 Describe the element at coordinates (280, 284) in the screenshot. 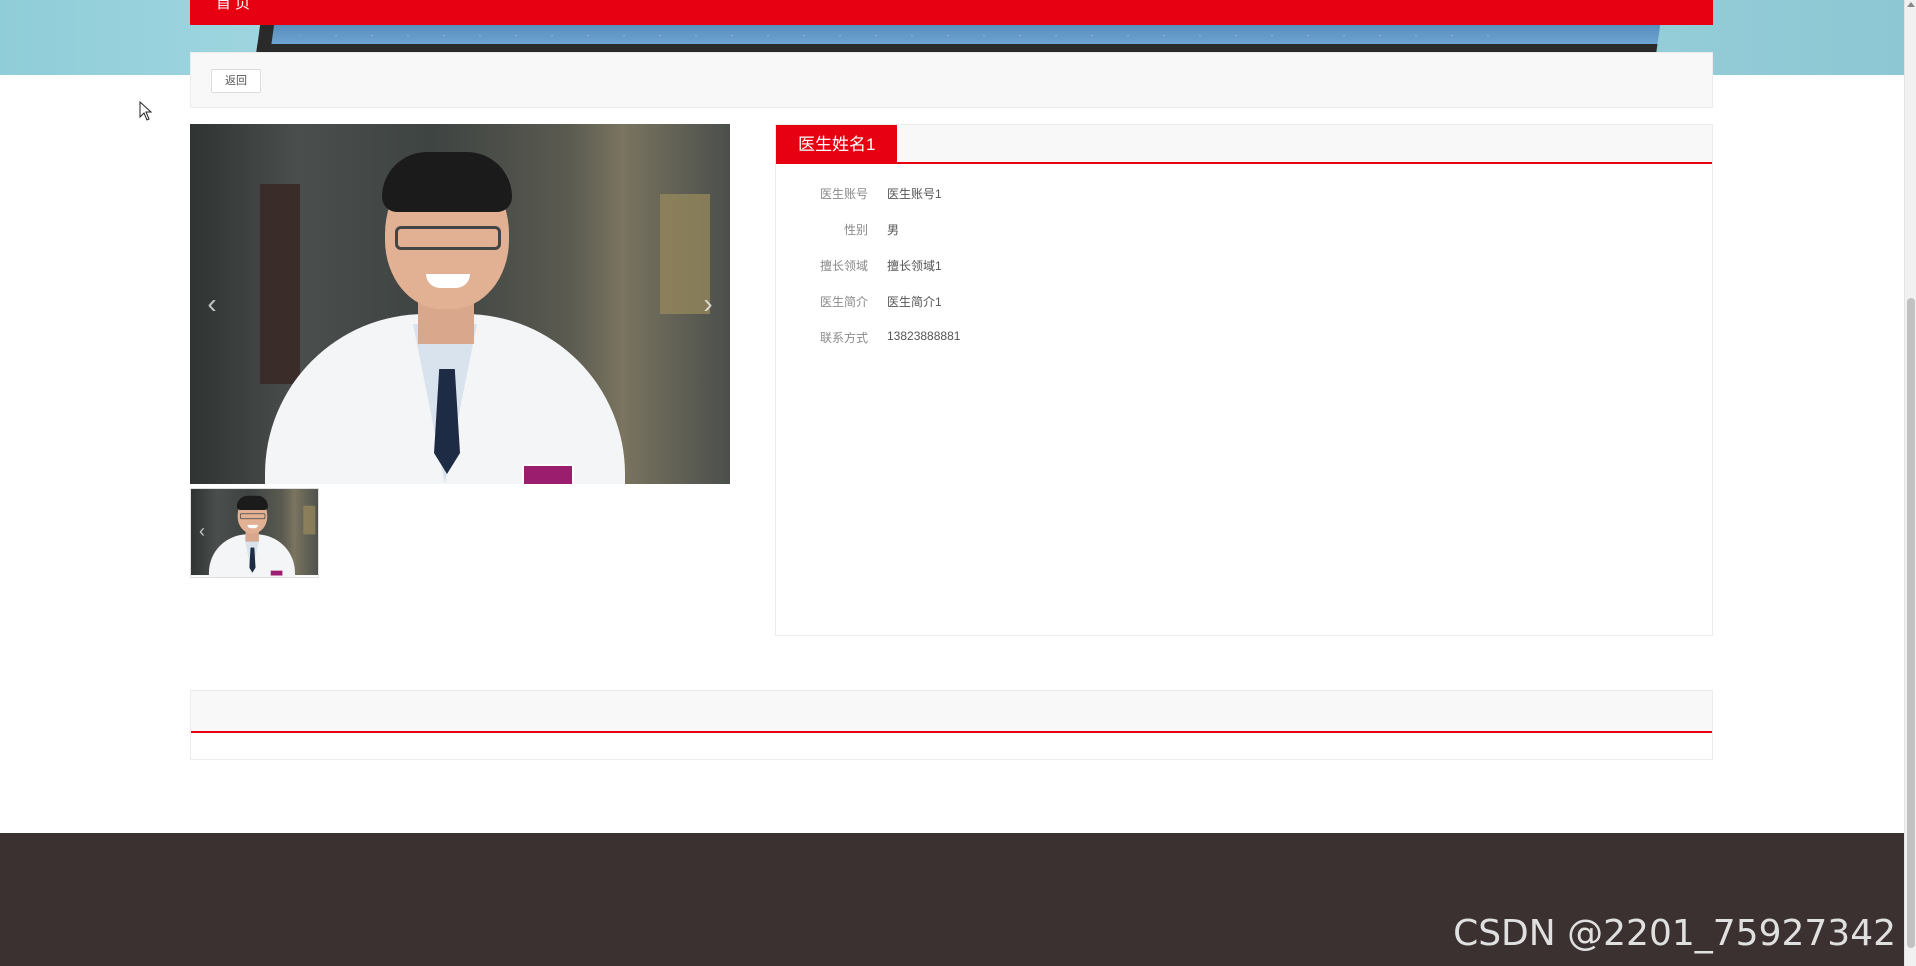

I see `photo-shelf` at that location.